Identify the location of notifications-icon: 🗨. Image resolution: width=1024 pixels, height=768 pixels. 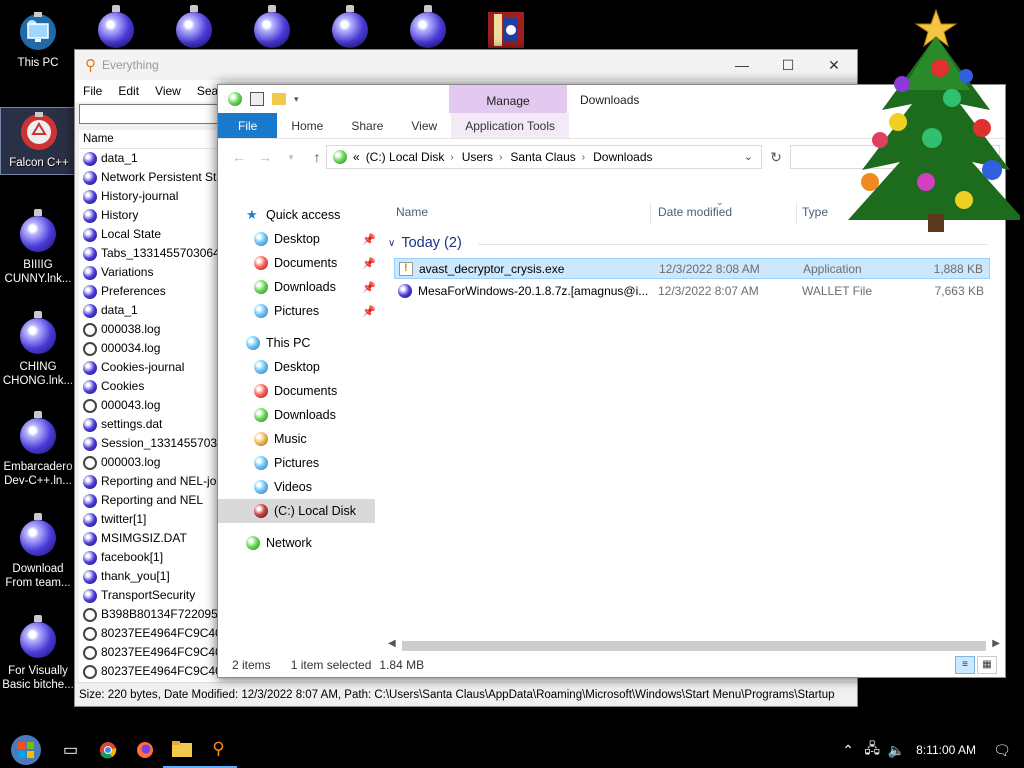
(1002, 750).